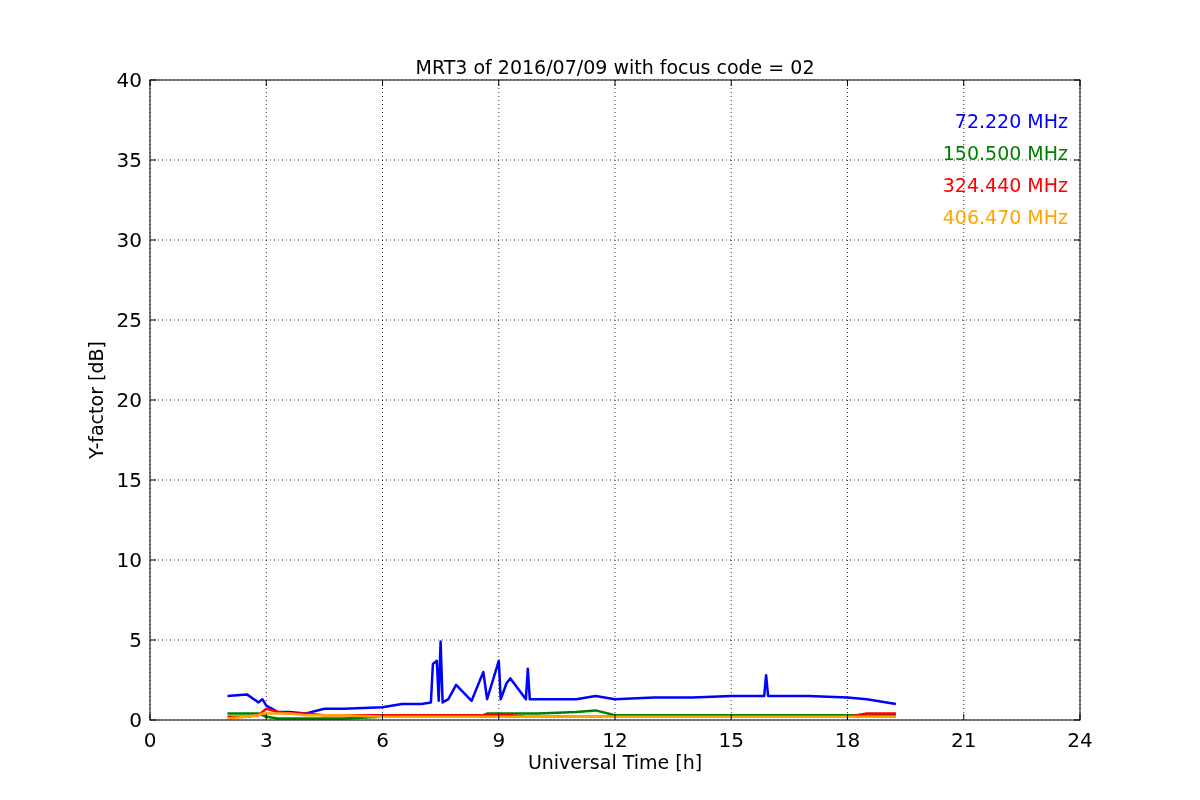  Describe the element at coordinates (129, 80) in the screenshot. I see `y-tick-label: 40` at that location.